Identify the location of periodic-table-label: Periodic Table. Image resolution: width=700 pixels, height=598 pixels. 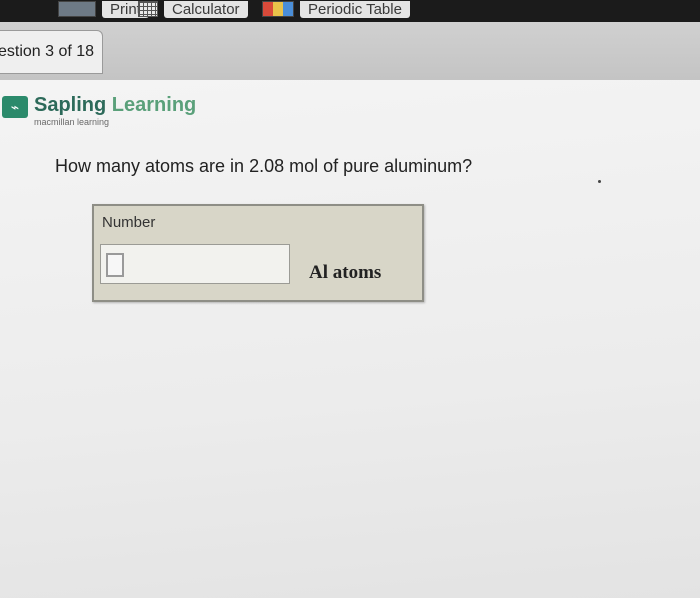
(355, 9).